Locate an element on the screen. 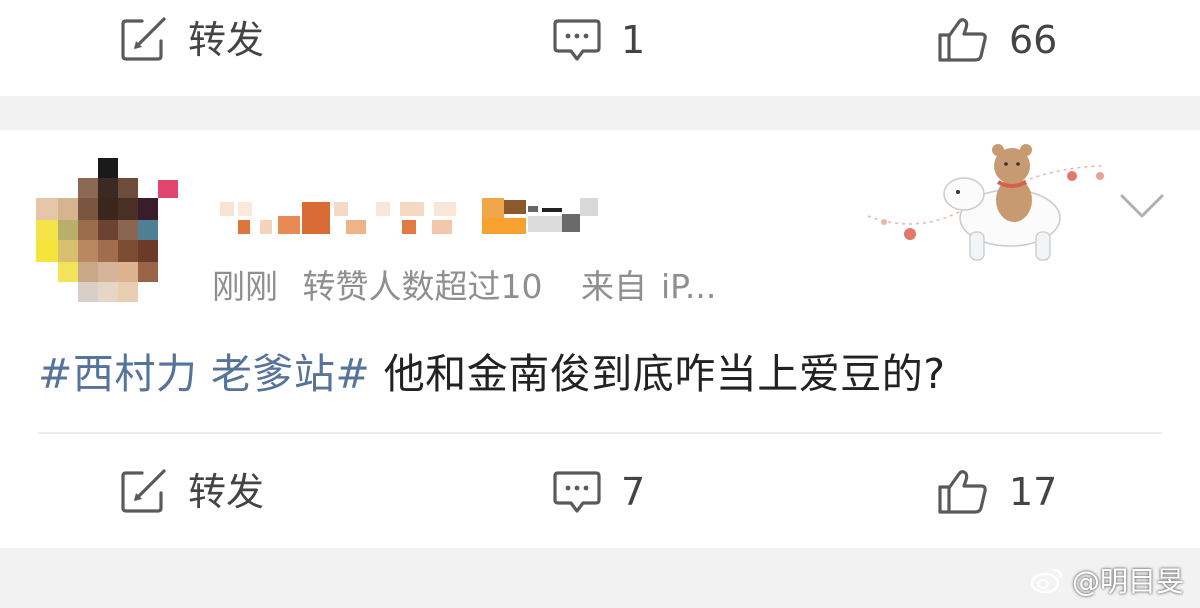 This screenshot has width=1200, height=608. watermark: @明目旻 is located at coordinates (1107, 580).